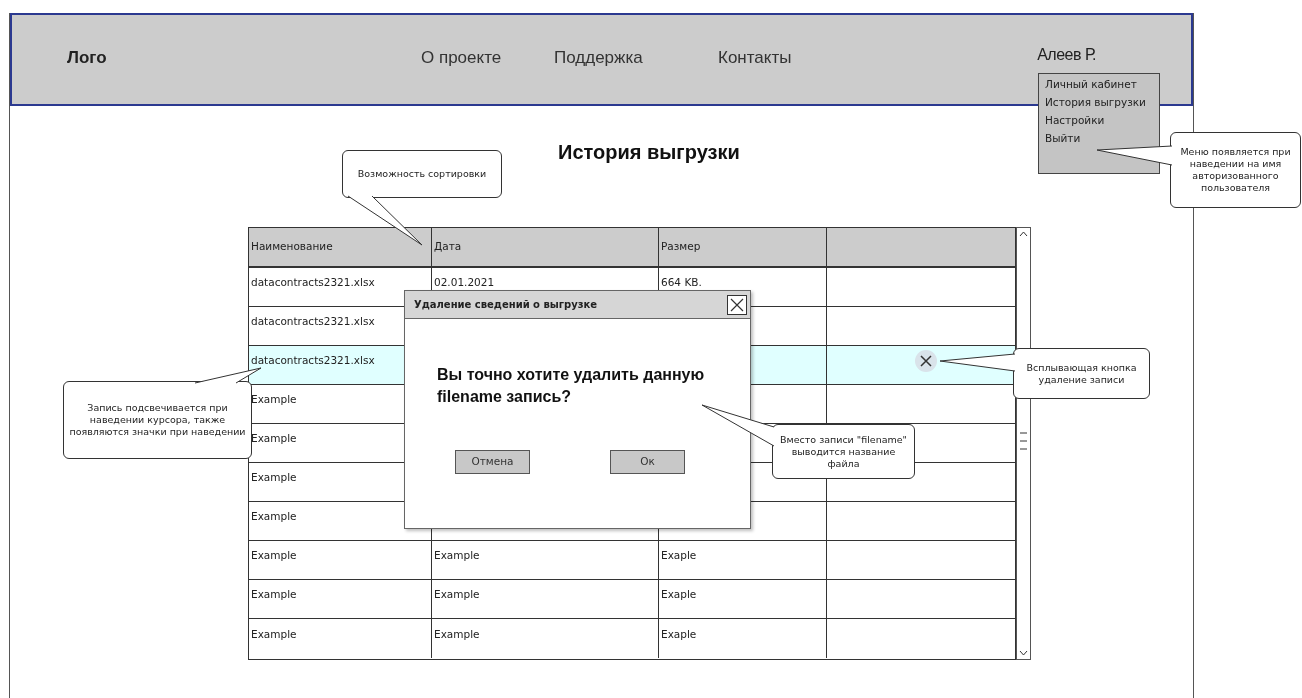 Image resolution: width=1302 pixels, height=698 pixels. Describe the element at coordinates (464, 283) in the screenshot. I see `table-cell: 02.01.2021` at that location.